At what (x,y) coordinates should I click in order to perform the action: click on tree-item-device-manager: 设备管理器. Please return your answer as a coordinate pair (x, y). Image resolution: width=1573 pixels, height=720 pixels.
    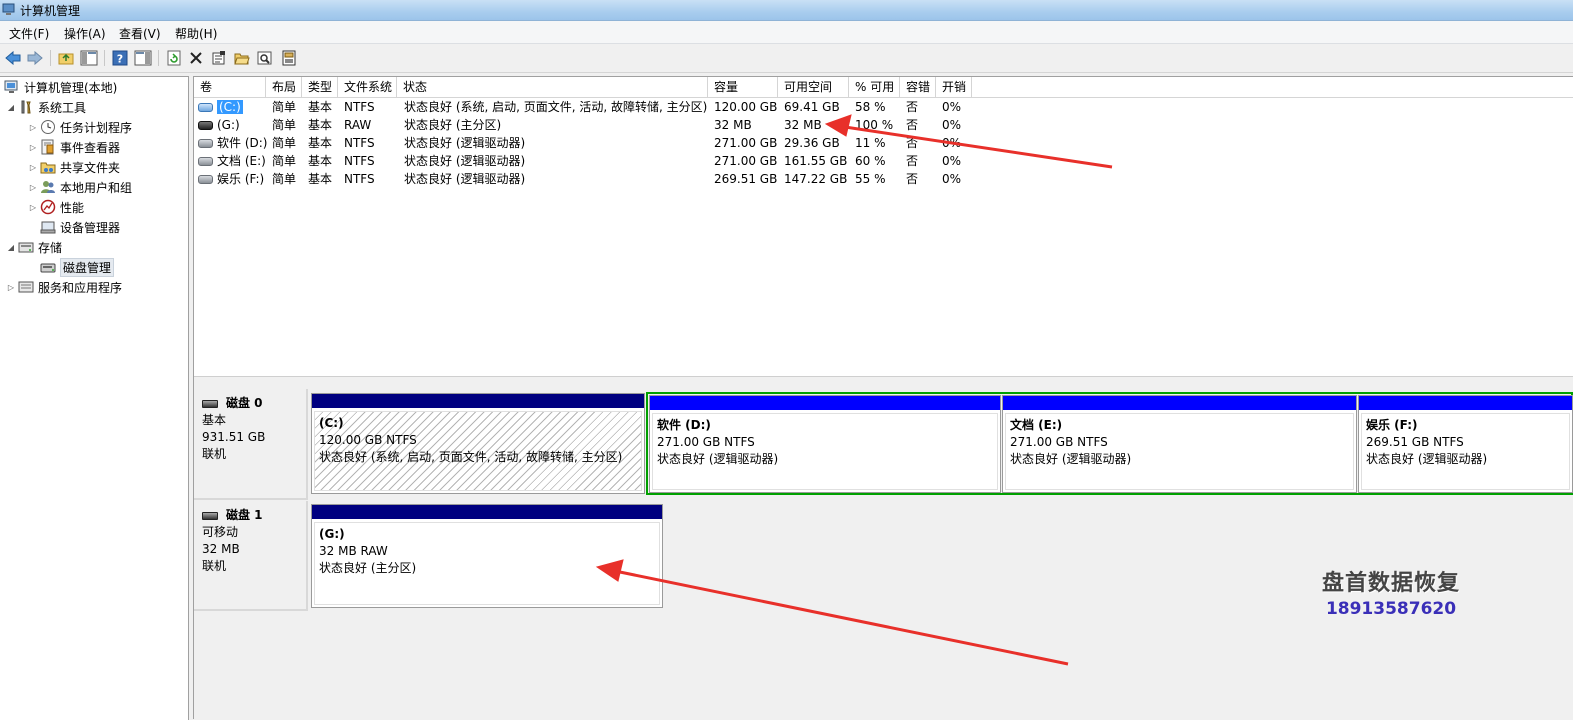
    Looking at the image, I should click on (74, 227).